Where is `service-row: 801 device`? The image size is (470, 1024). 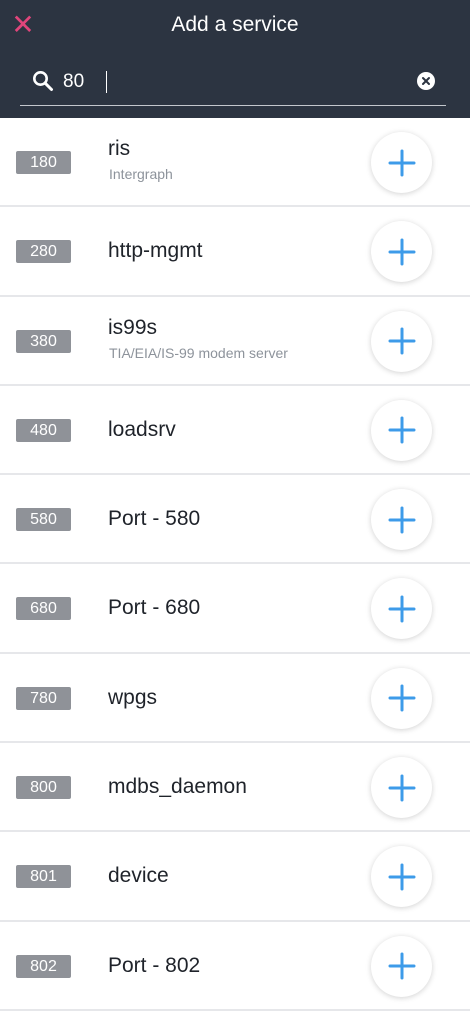 service-row: 801 device is located at coordinates (235, 877).